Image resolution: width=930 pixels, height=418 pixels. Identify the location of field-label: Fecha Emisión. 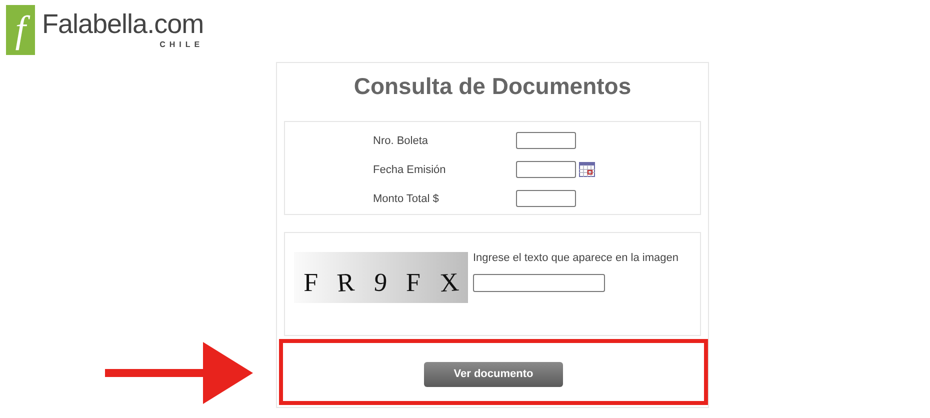
(410, 170).